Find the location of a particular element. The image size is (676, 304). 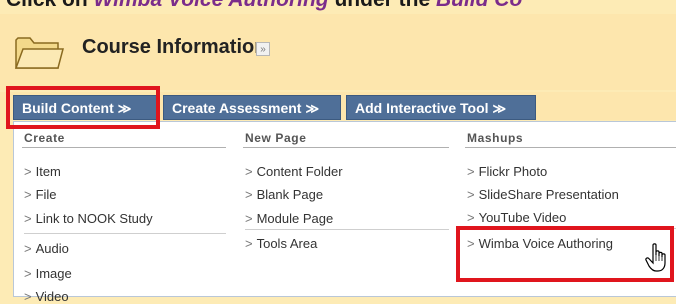

menu-item-tools-area: > Tools Area is located at coordinates (281, 243).